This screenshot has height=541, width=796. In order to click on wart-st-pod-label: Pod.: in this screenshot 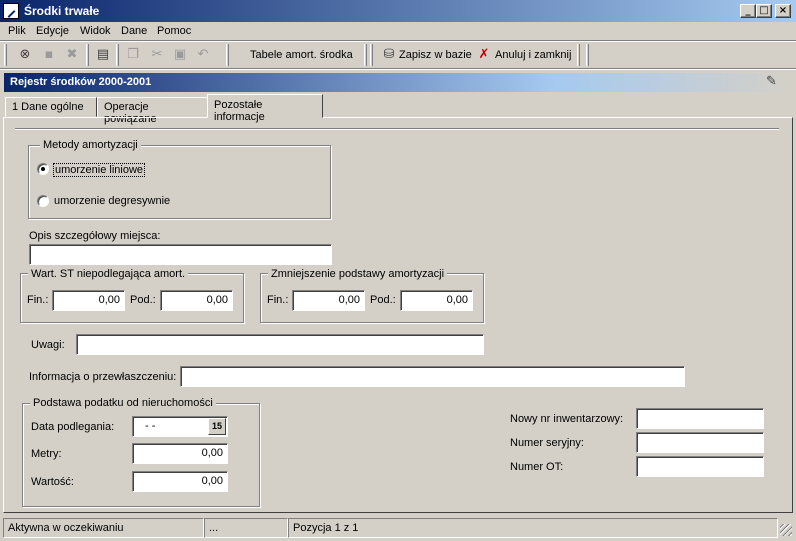, I will do `click(143, 300)`.